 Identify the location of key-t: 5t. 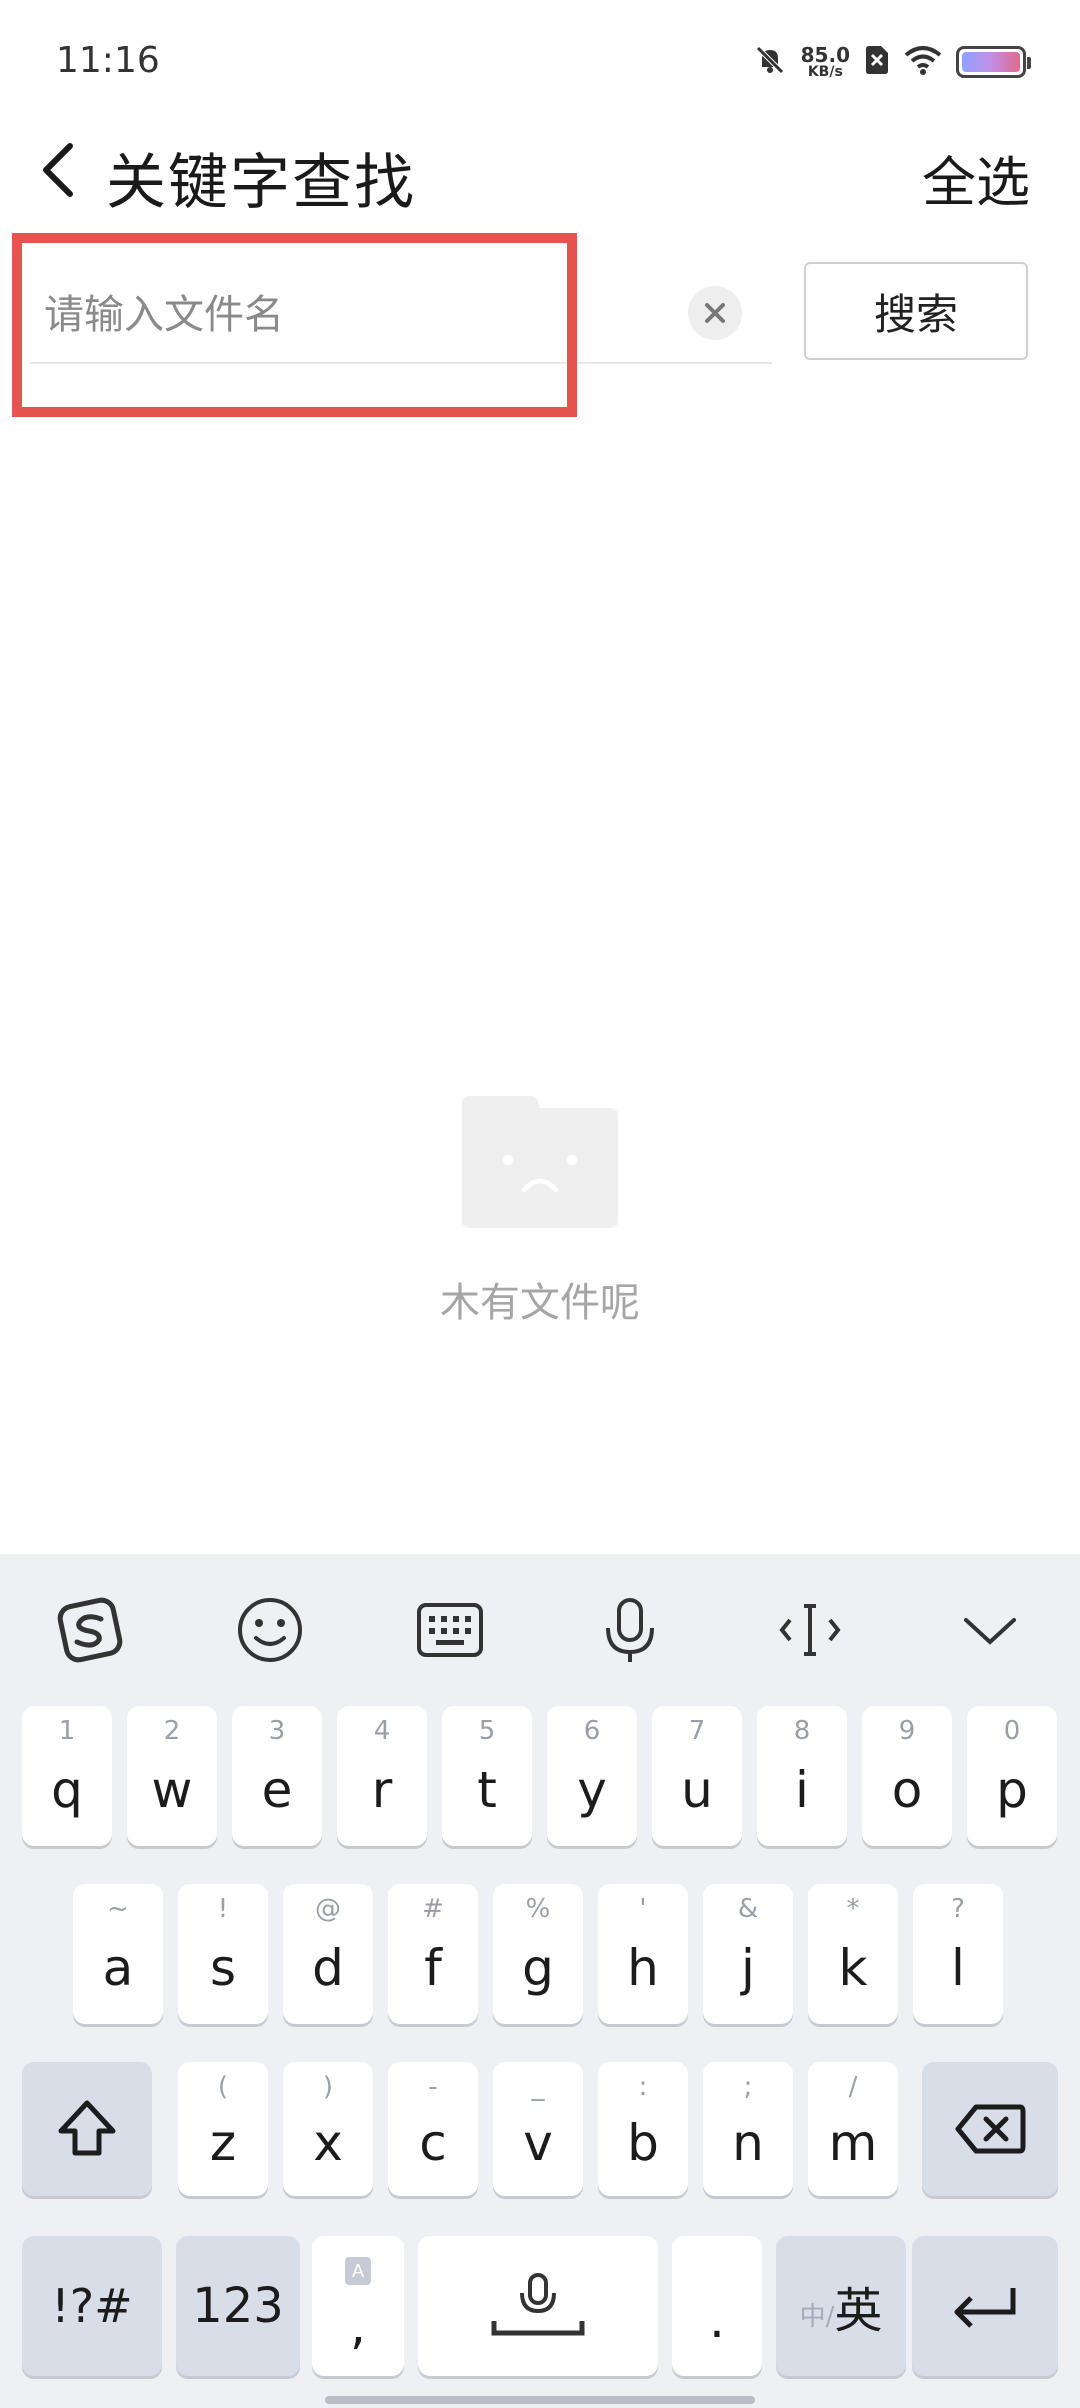
(487, 1776).